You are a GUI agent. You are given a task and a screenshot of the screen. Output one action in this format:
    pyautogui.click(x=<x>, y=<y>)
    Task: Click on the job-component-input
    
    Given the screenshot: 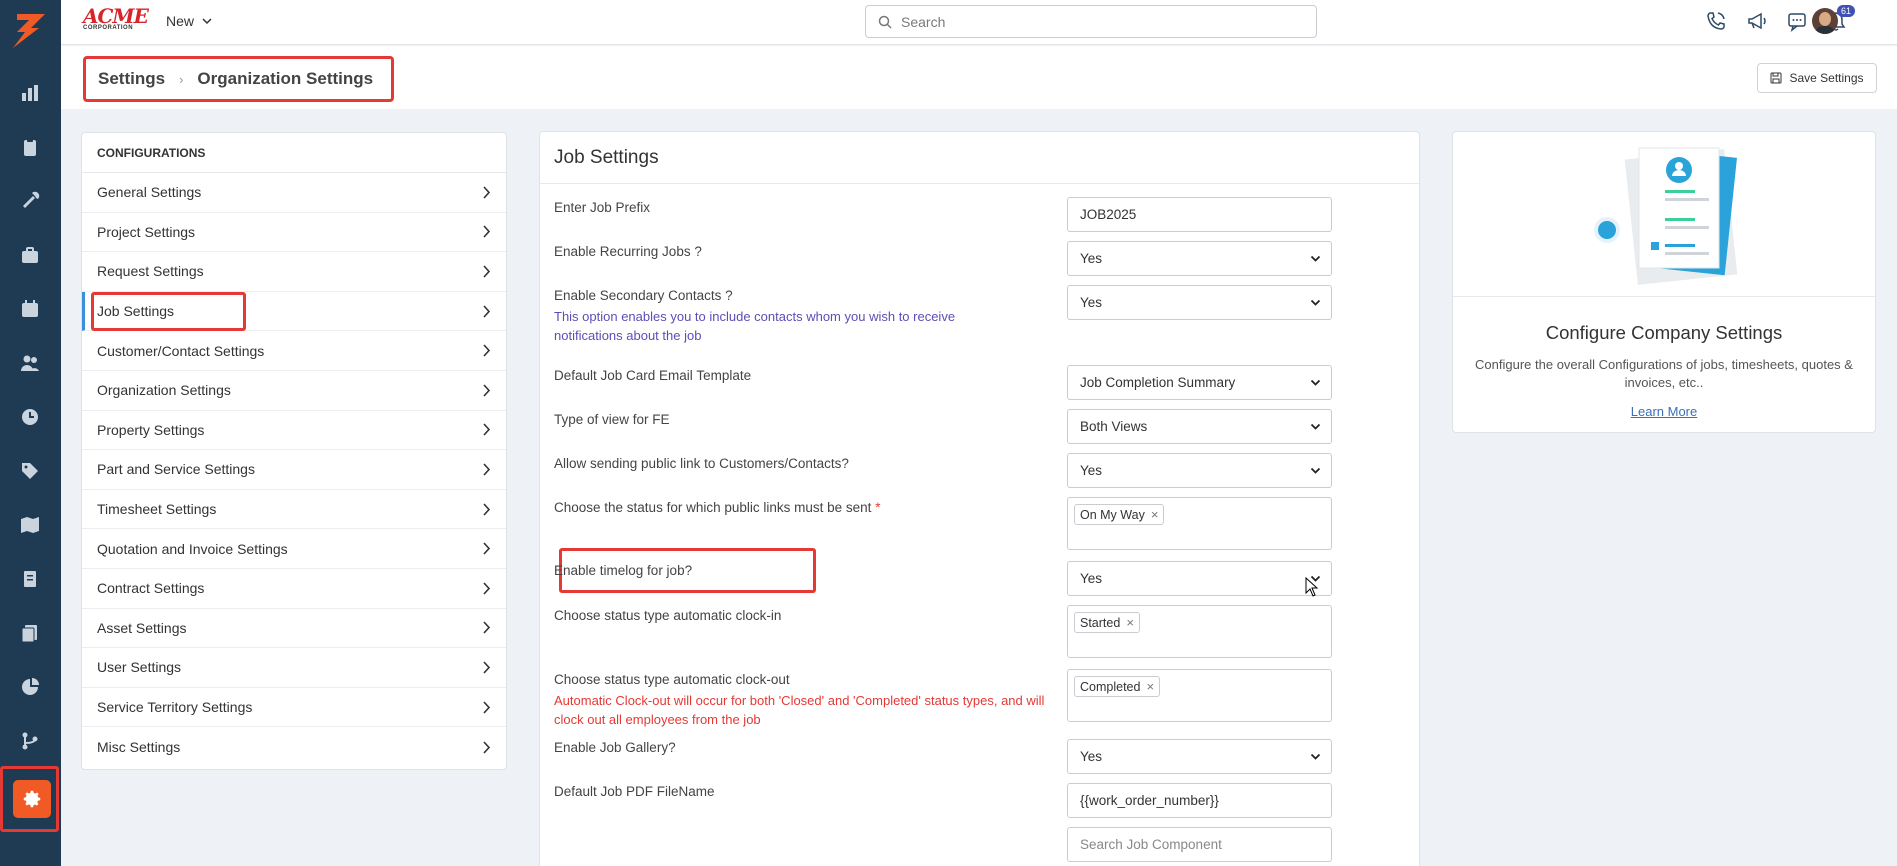 What is the action you would take?
    pyautogui.click(x=1200, y=844)
    